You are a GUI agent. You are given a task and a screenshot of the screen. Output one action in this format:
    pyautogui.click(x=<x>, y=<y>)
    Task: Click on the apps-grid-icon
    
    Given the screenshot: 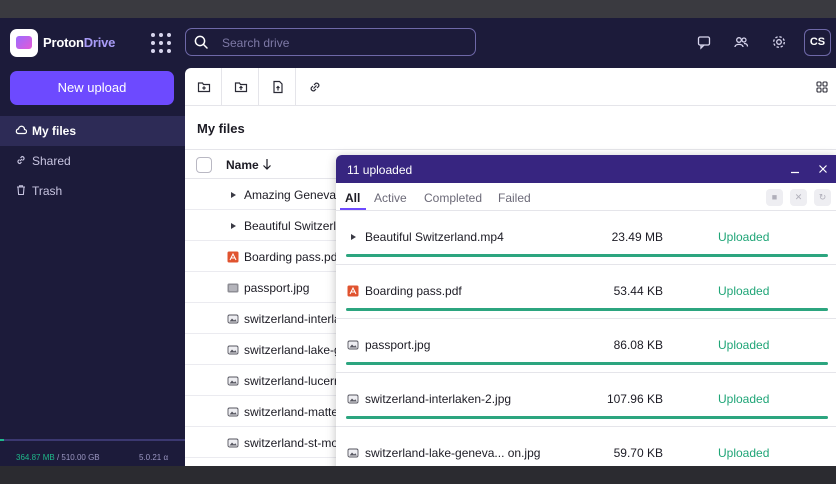 What is the action you would take?
    pyautogui.click(x=161, y=43)
    